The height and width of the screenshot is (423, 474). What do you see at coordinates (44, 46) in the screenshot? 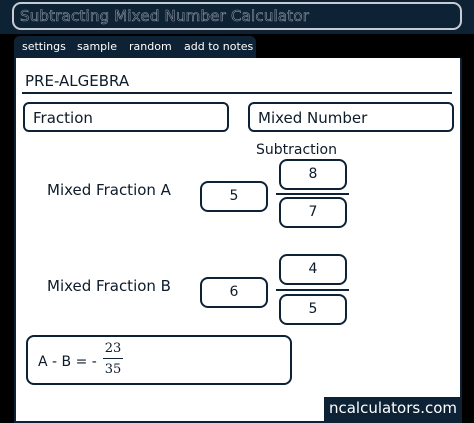
I see `tab-settings: settings` at bounding box center [44, 46].